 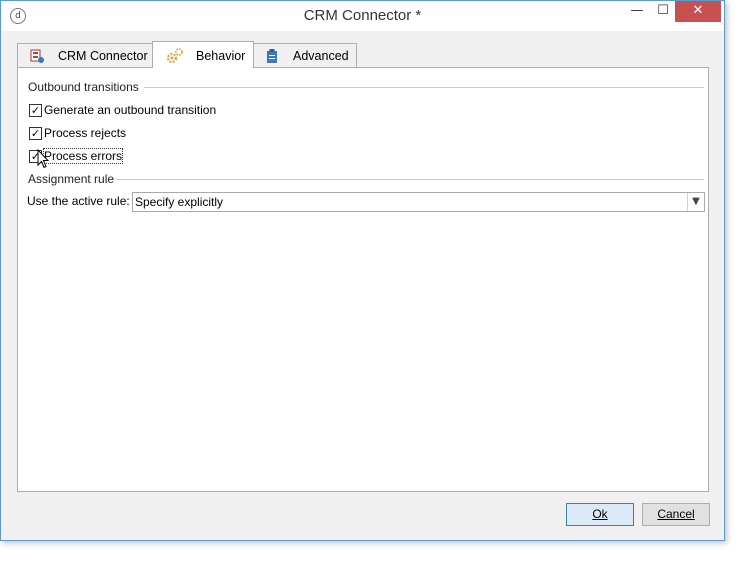 What do you see at coordinates (663, 11) in the screenshot?
I see `maximize-button: ☐` at bounding box center [663, 11].